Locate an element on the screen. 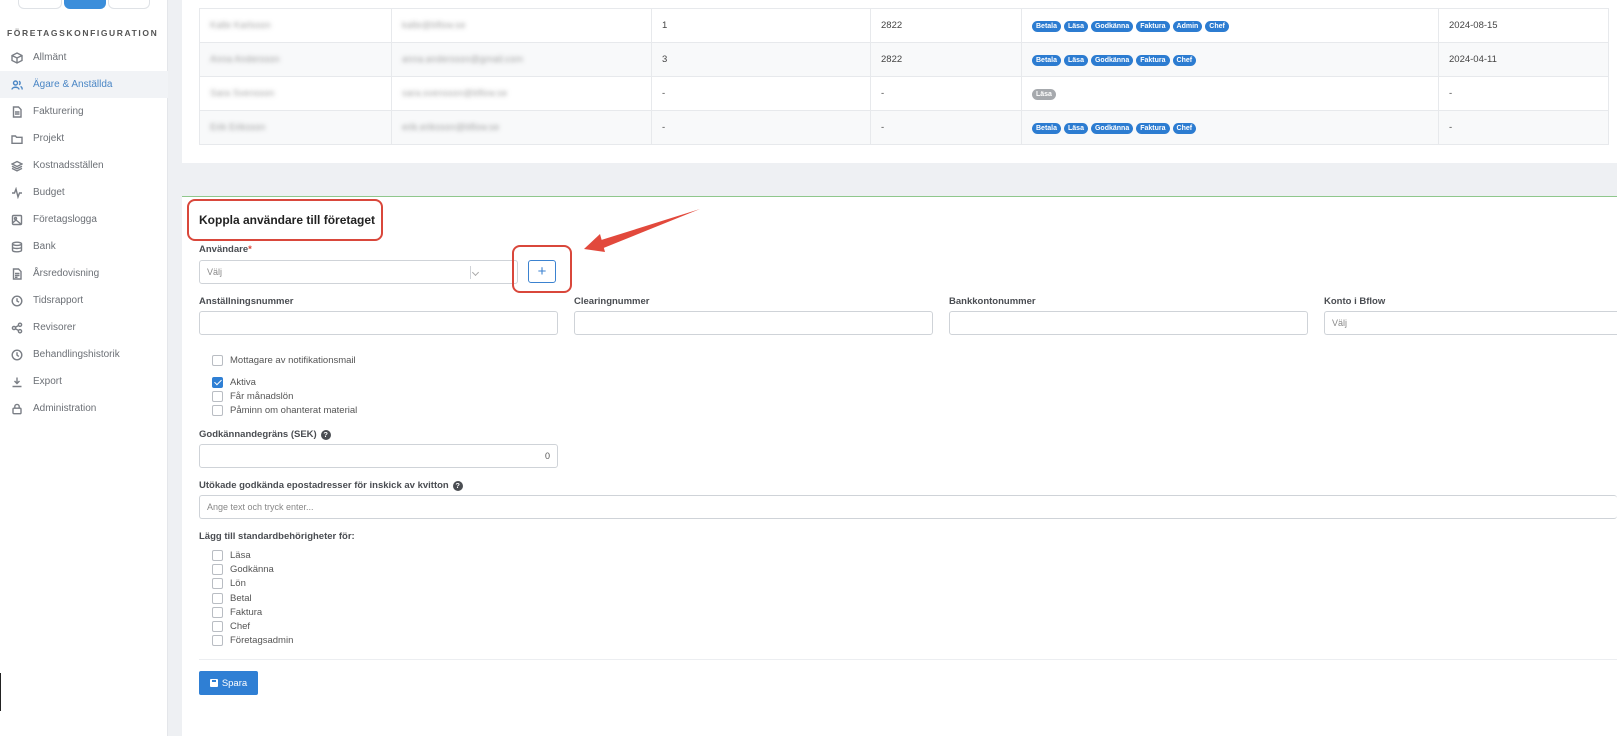 This screenshot has width=1617, height=736. sidebar-item-administration: Administration is located at coordinates (84, 408).